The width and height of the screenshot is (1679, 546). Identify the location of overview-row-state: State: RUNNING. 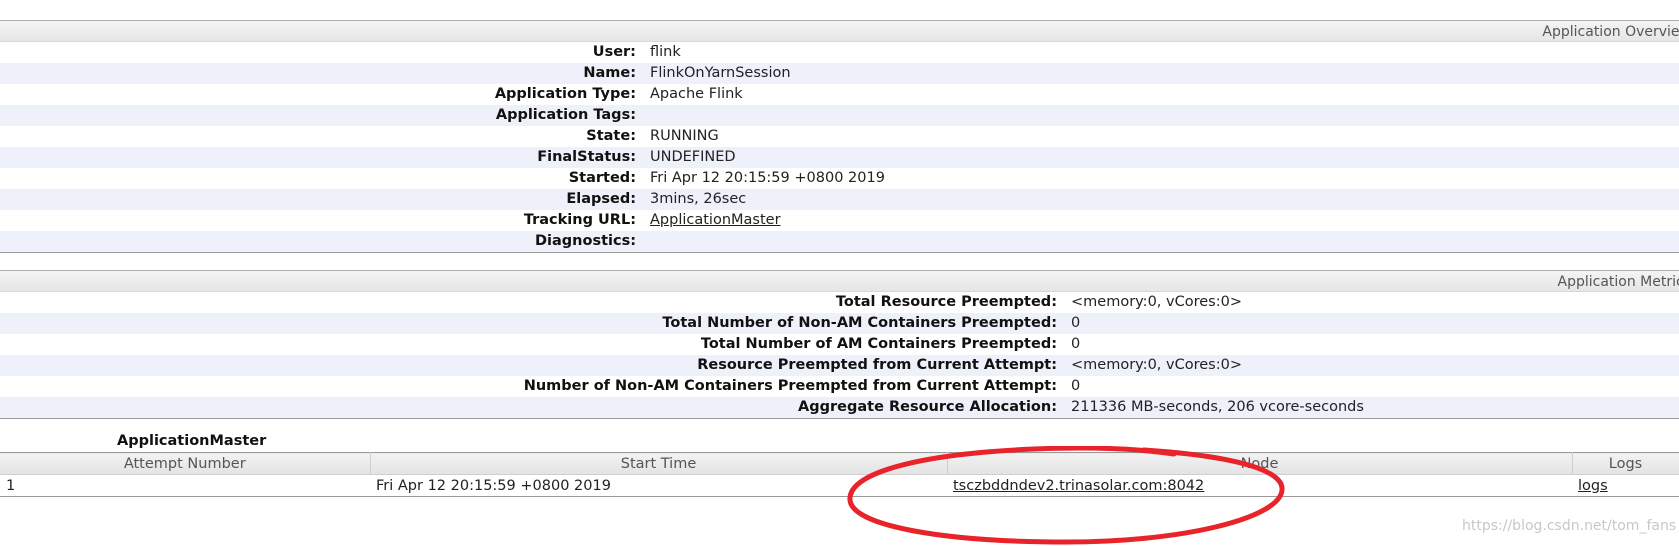
(839, 136).